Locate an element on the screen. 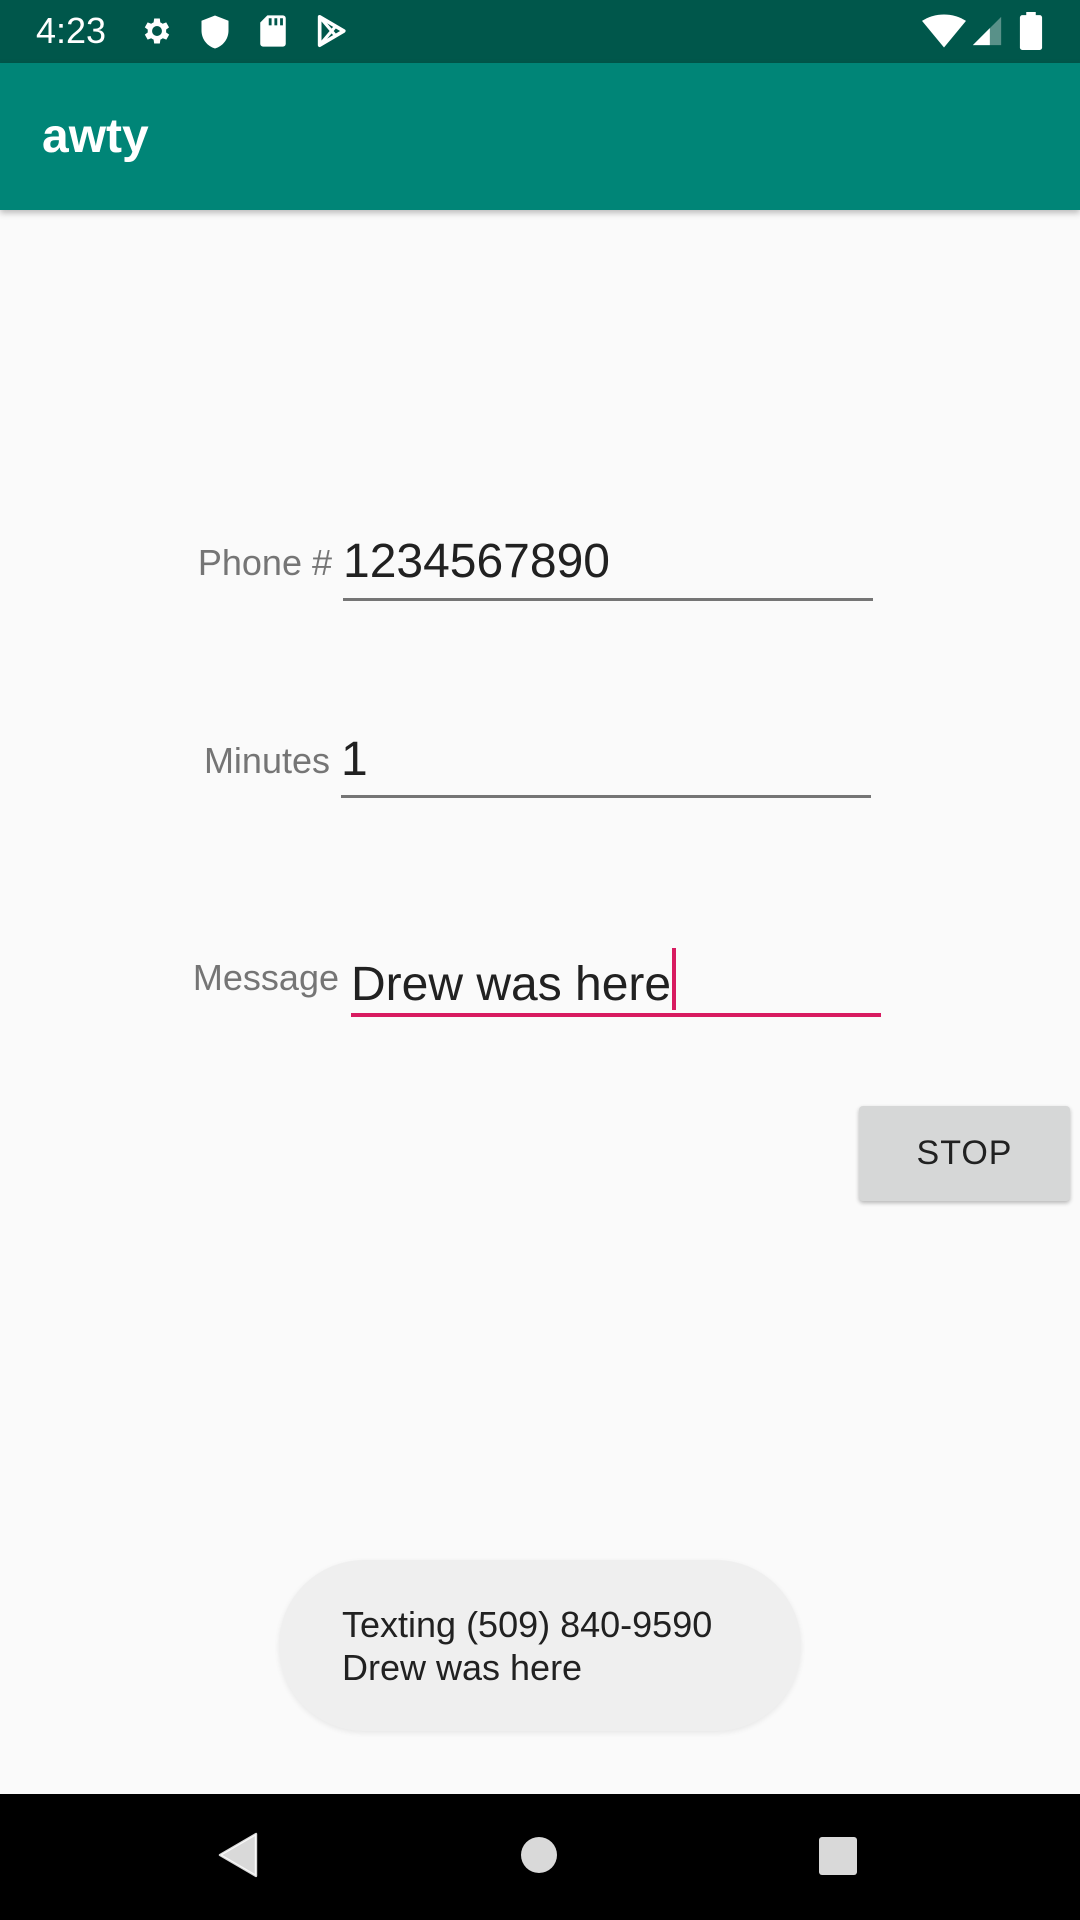 This screenshot has height=1920, width=1080. status-time: 4:23 is located at coordinates (71, 30).